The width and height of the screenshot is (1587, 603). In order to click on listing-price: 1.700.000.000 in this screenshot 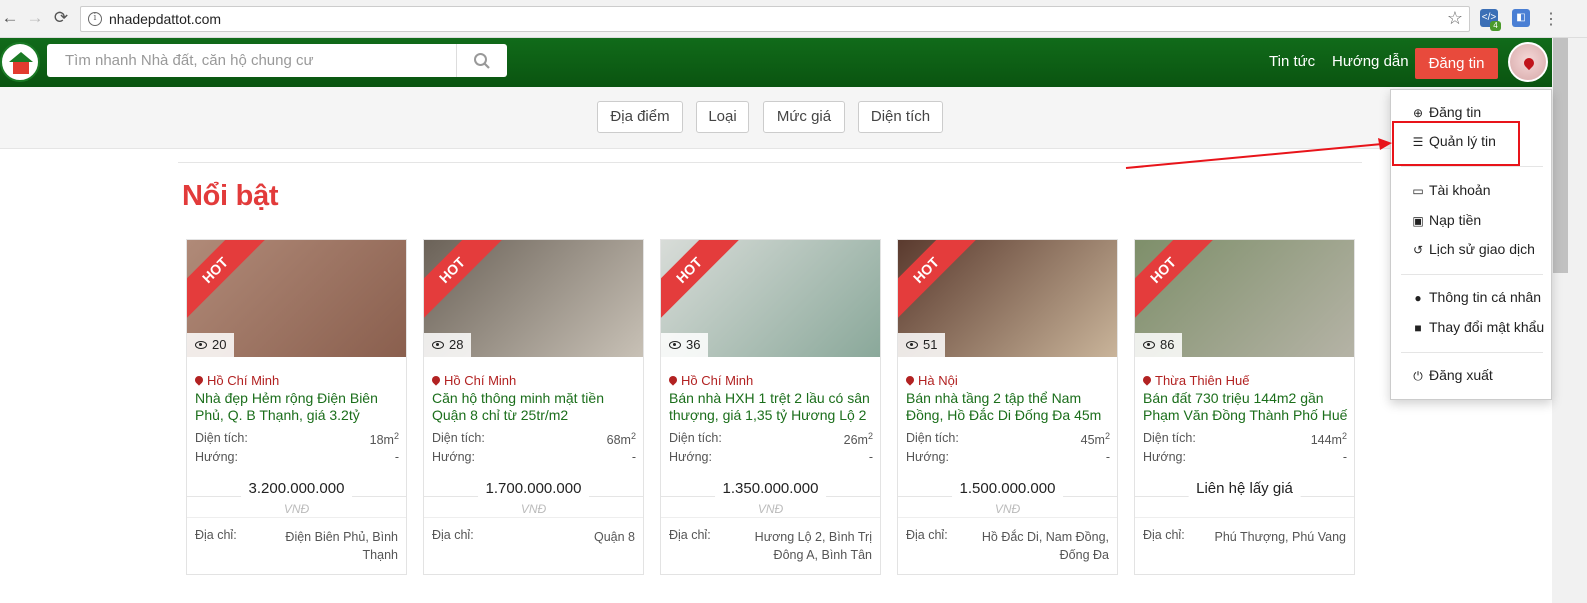, I will do `click(533, 488)`.